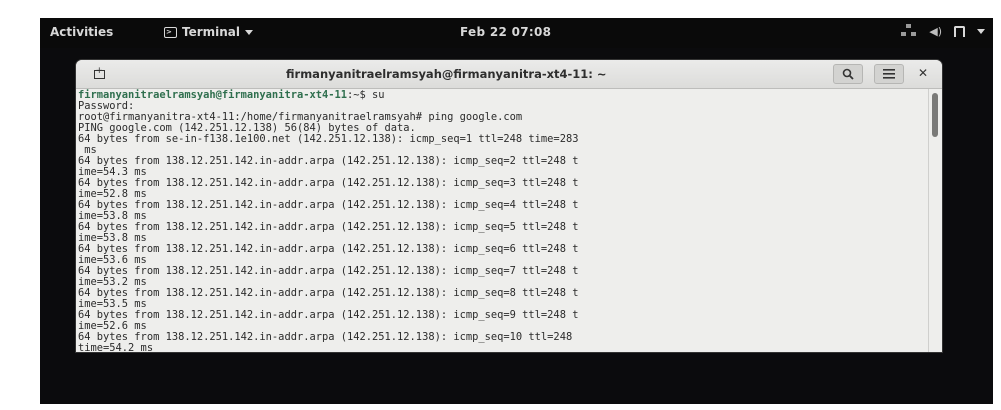 The image size is (1001, 410). Describe the element at coordinates (505, 32) in the screenshot. I see `clock: Feb 22 07:08` at that location.